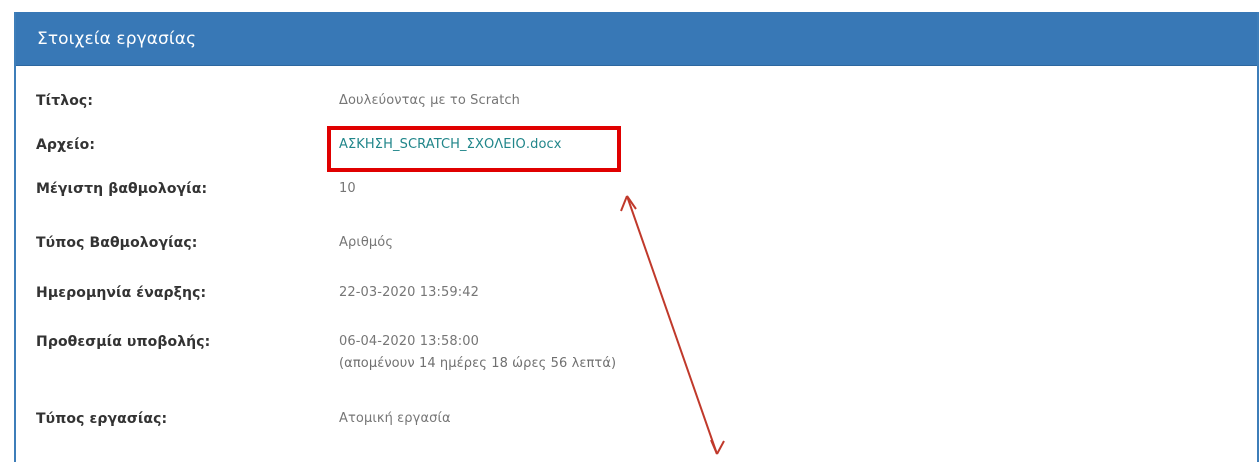 Image resolution: width=1259 pixels, height=462 pixels. What do you see at coordinates (636, 424) in the screenshot?
I see `detail-row-assignment-type: Τύπος εργασίας: Ατομική εργασία` at bounding box center [636, 424].